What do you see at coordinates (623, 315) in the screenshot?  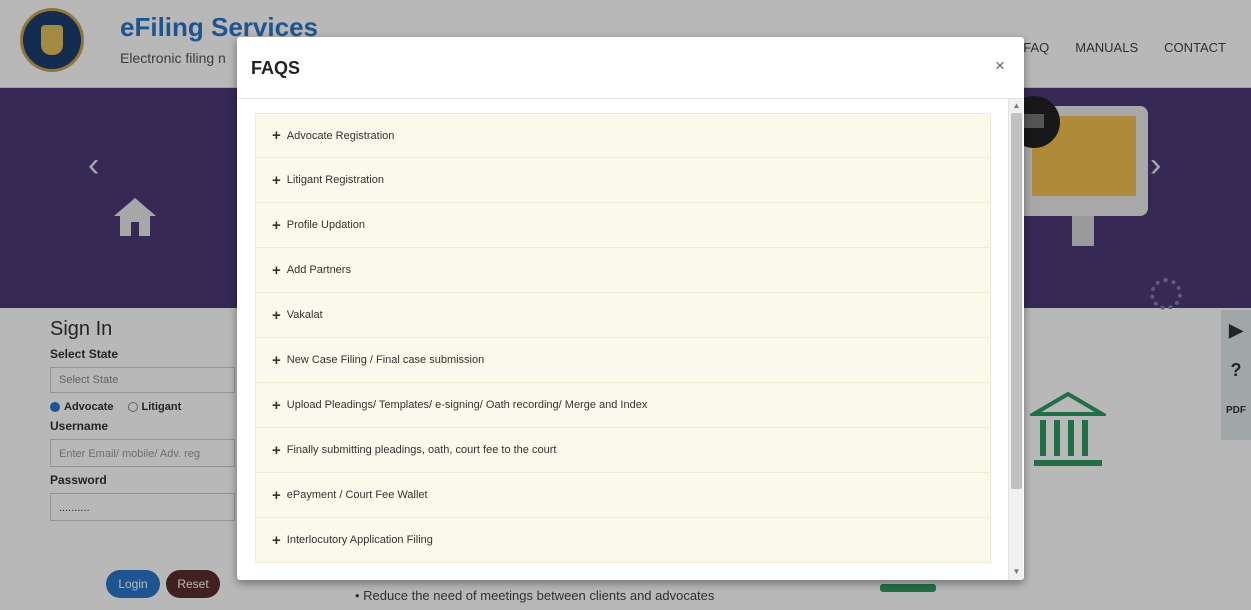 I see `faq-item-vakalat: + Vakalat` at bounding box center [623, 315].